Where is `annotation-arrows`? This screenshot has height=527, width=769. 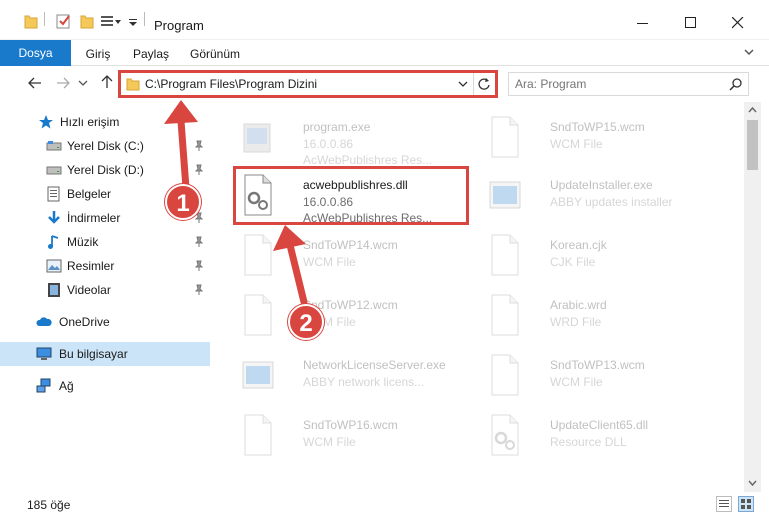 annotation-arrows is located at coordinates (236, 203).